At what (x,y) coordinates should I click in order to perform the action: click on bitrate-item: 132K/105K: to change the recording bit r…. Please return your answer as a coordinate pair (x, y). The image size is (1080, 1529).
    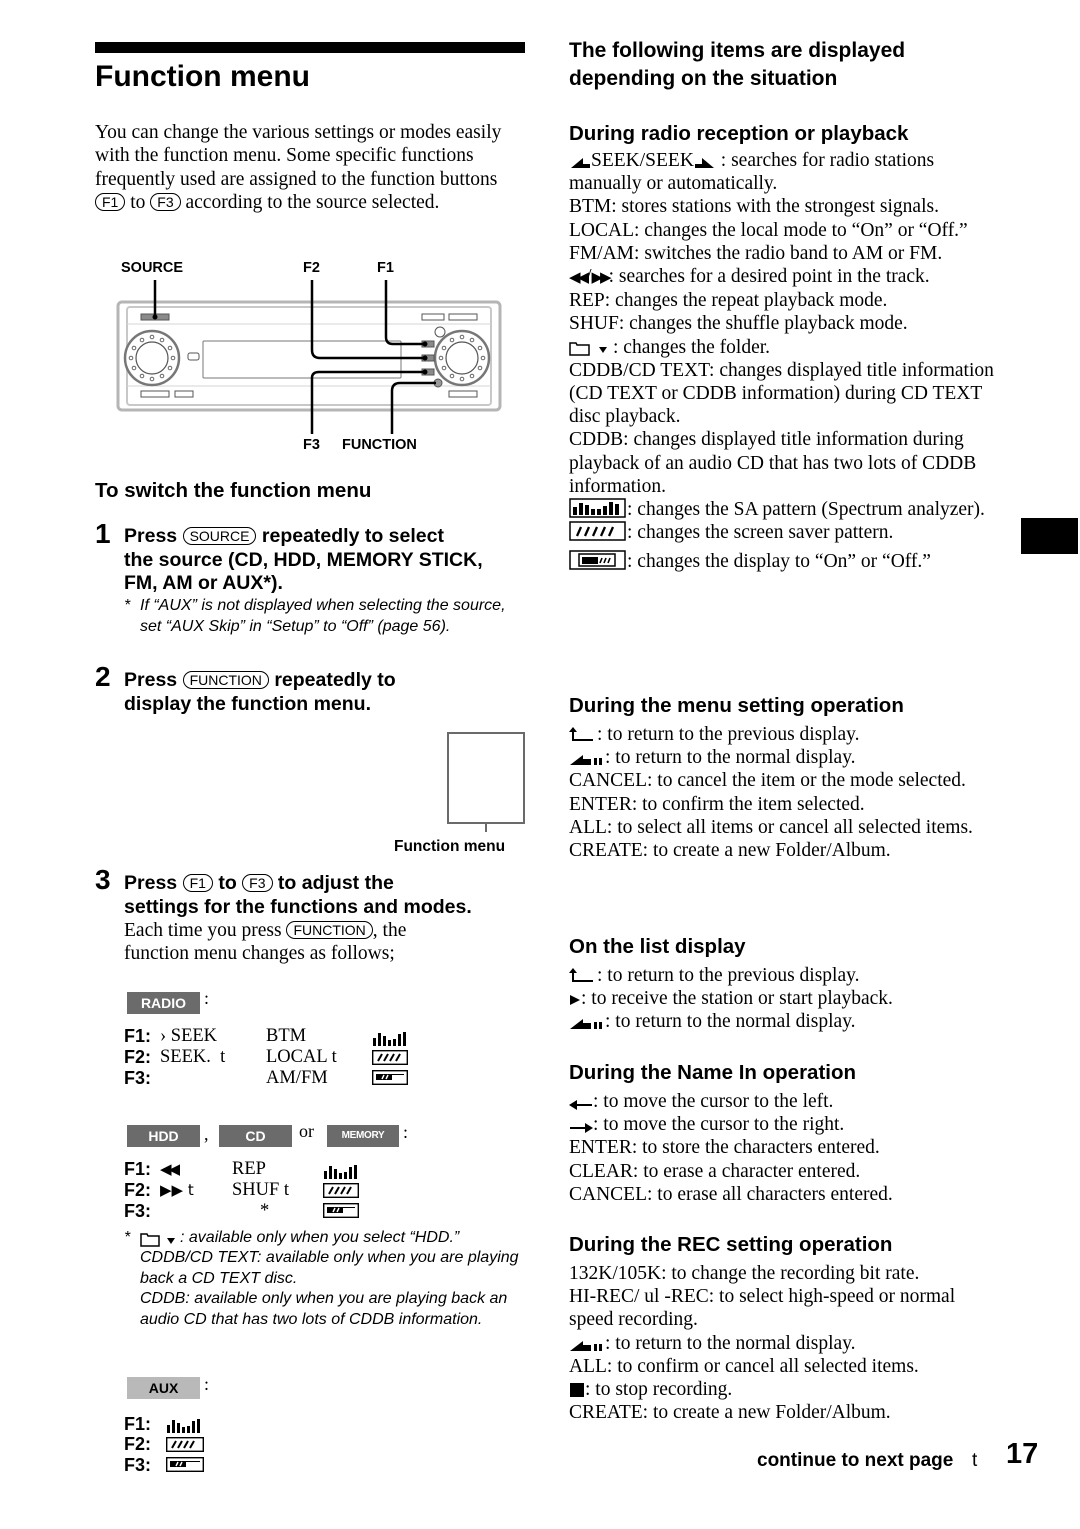
    Looking at the image, I should click on (744, 1273).